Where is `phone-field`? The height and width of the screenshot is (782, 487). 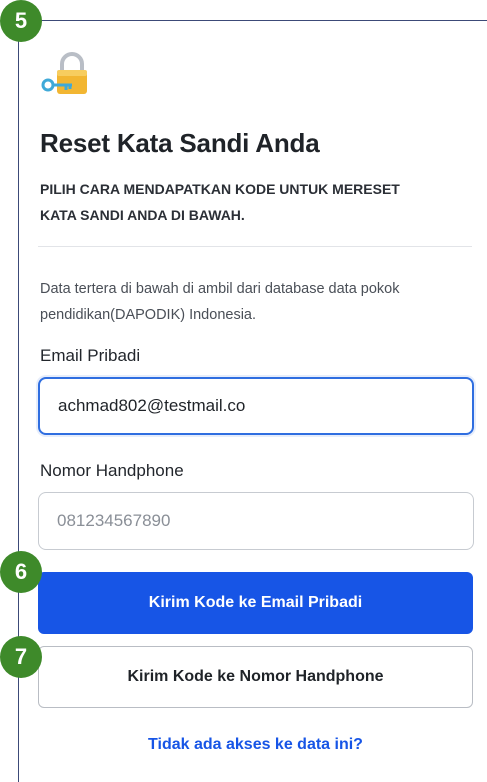 phone-field is located at coordinates (256, 521).